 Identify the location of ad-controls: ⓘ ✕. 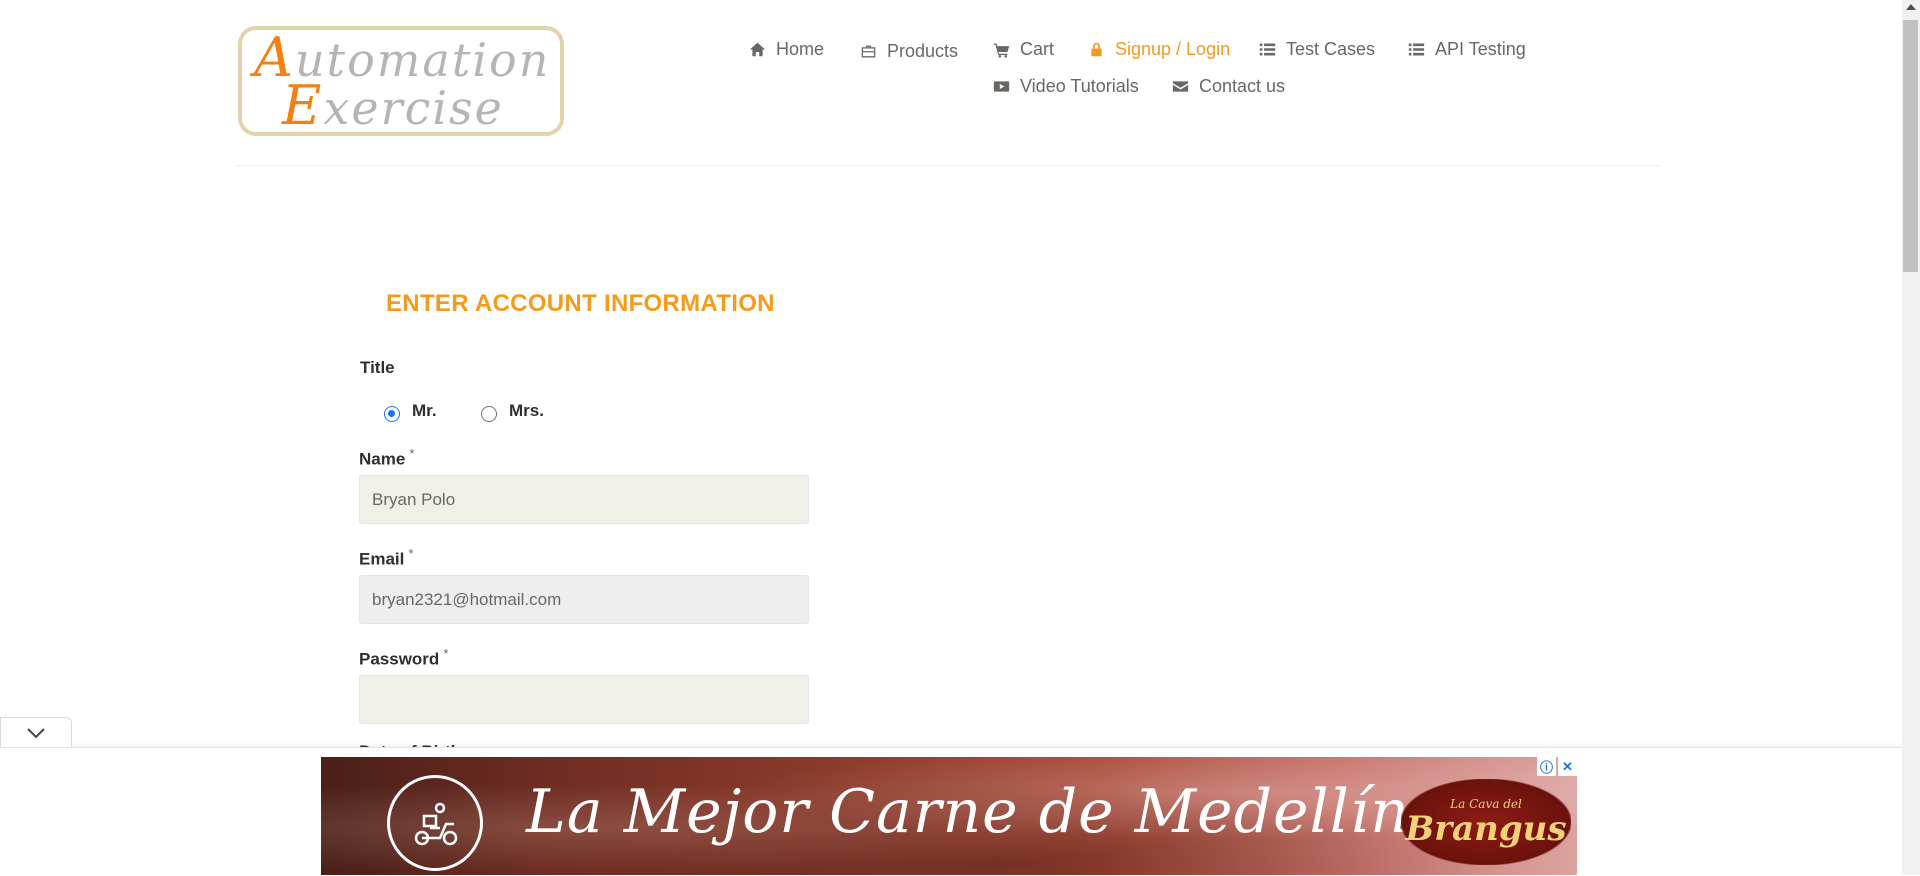
(1557, 766).